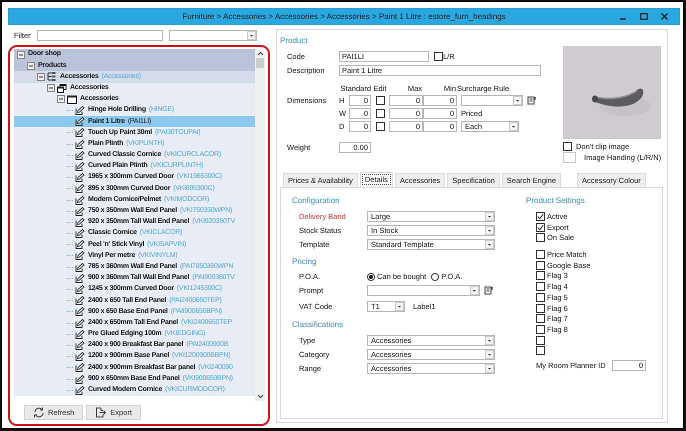  What do you see at coordinates (72, 99) in the screenshot?
I see `window-icon` at bounding box center [72, 99].